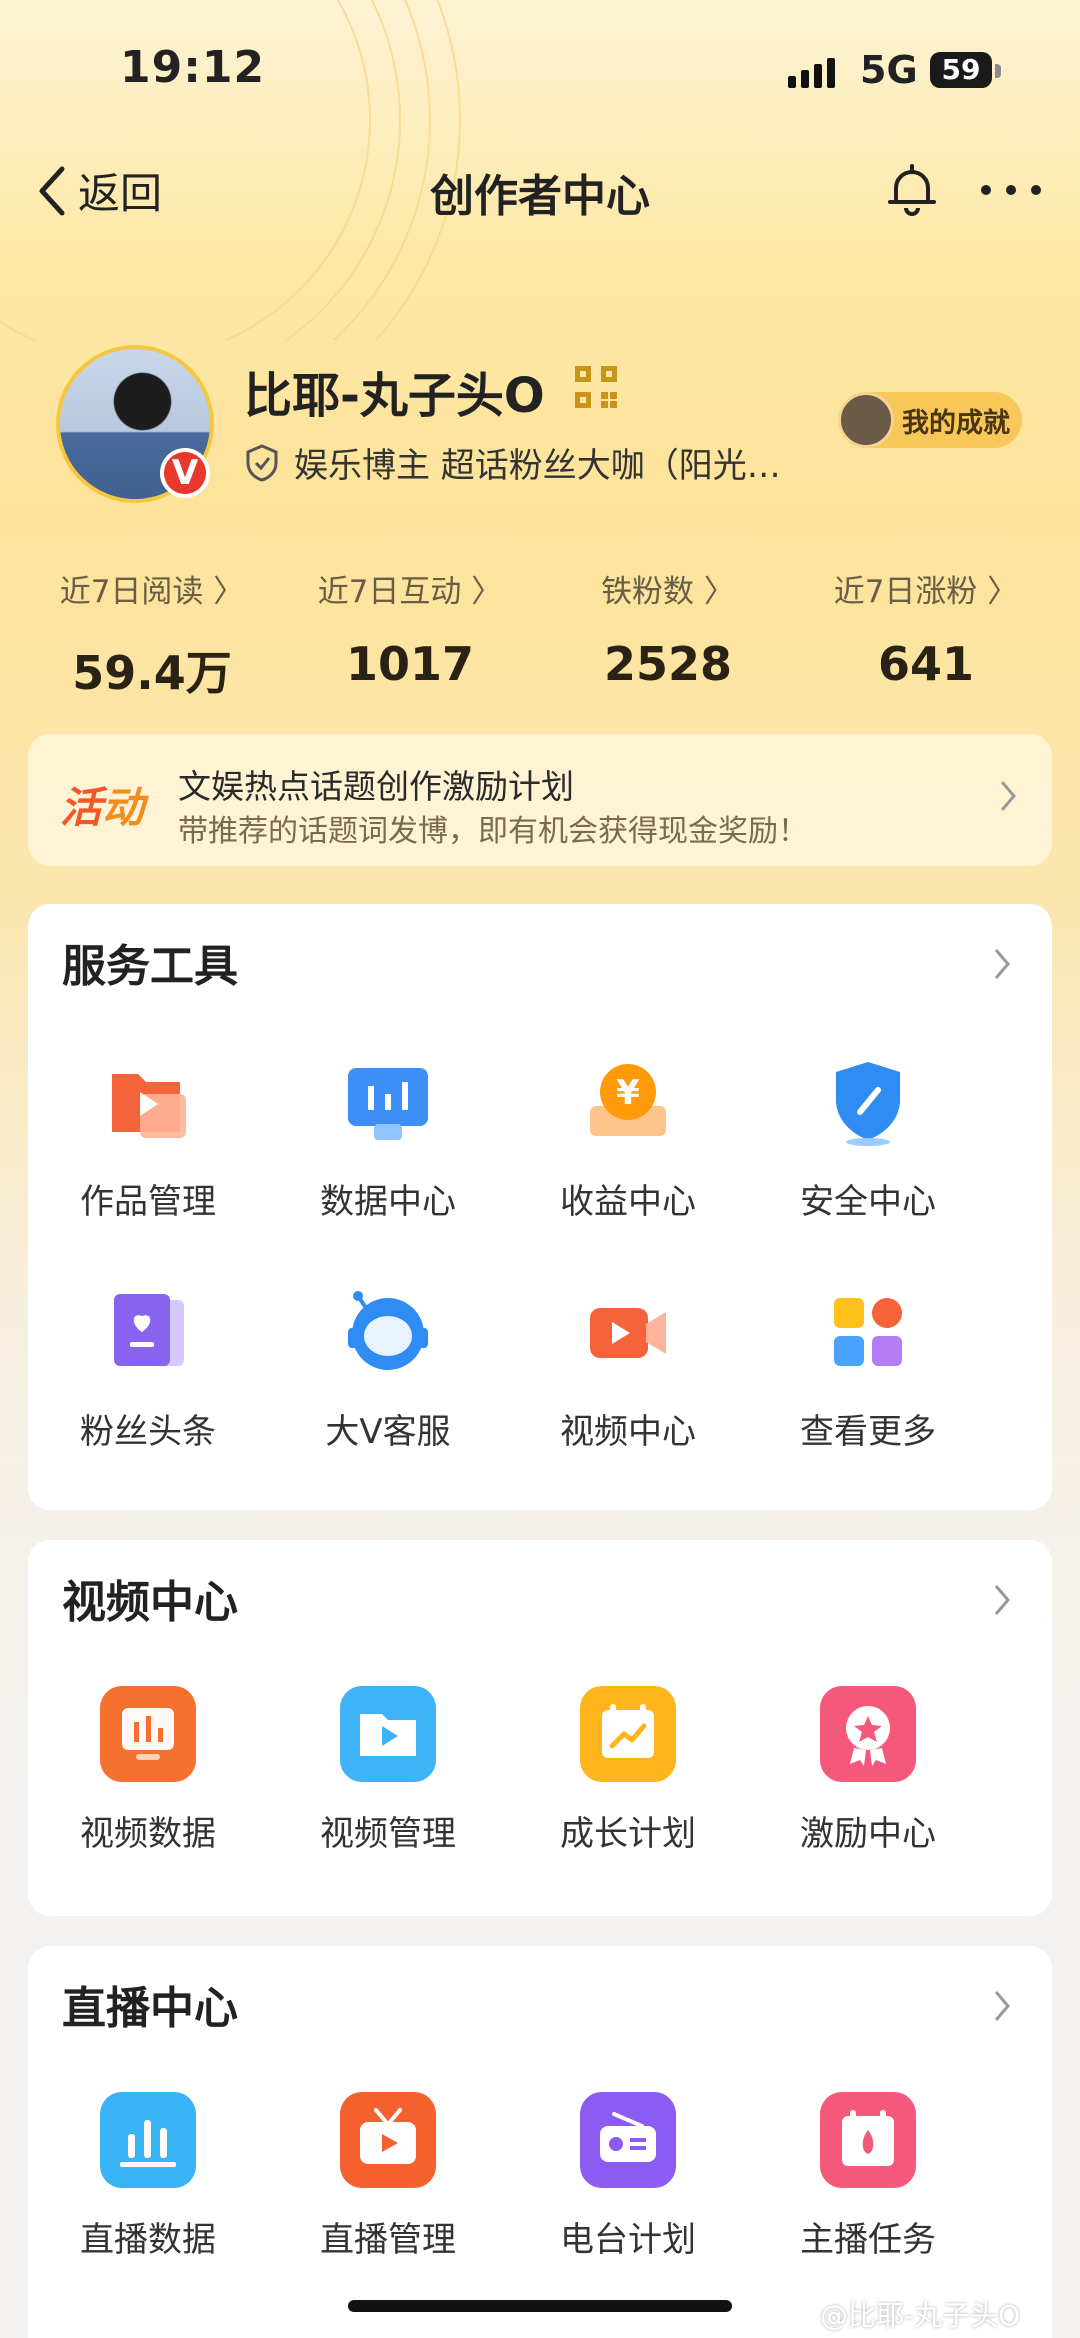 Image resolution: width=1080 pixels, height=2338 pixels. I want to click on status-time: 19:12, so click(193, 67).